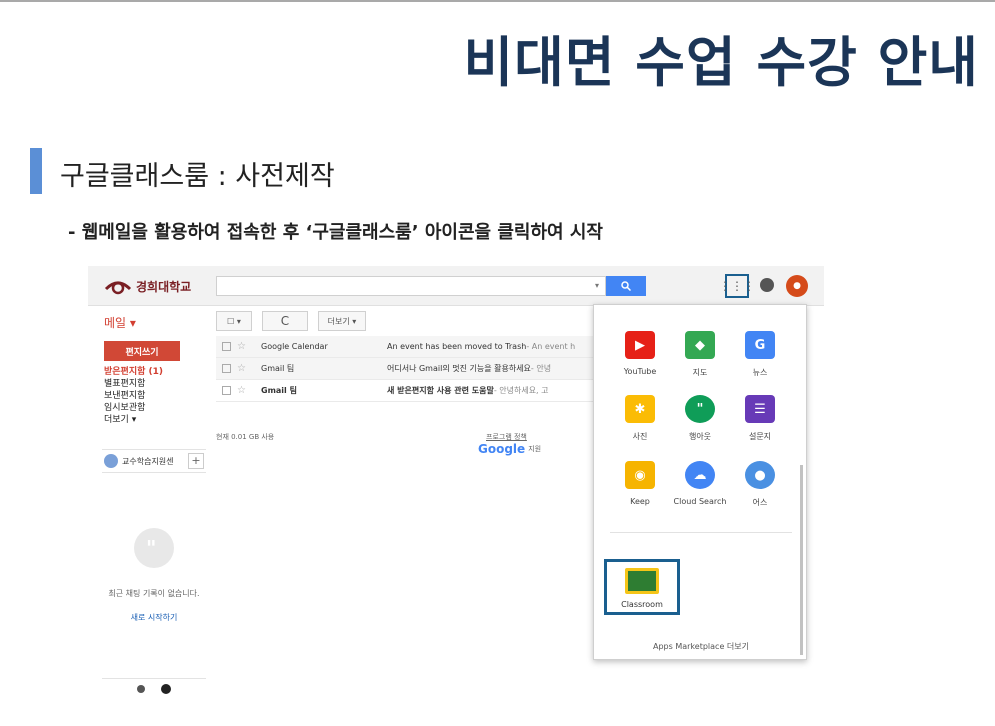 The image size is (995, 726). What do you see at coordinates (760, 409) in the screenshot?
I see `forms-icon: ☰` at bounding box center [760, 409].